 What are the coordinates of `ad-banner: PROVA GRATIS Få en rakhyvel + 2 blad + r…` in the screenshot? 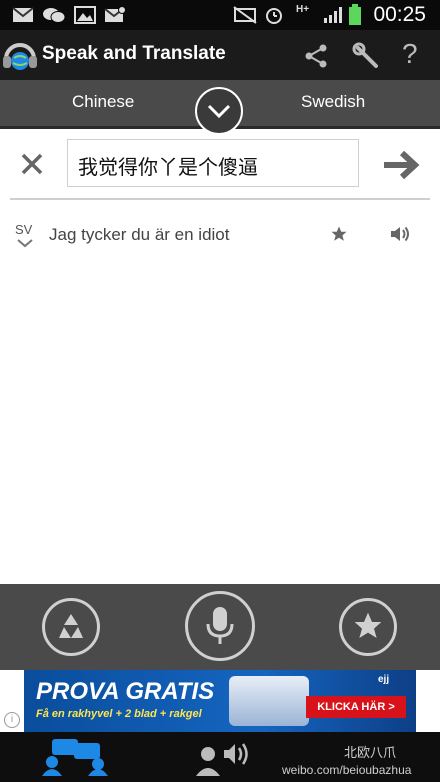 It's located at (220, 701).